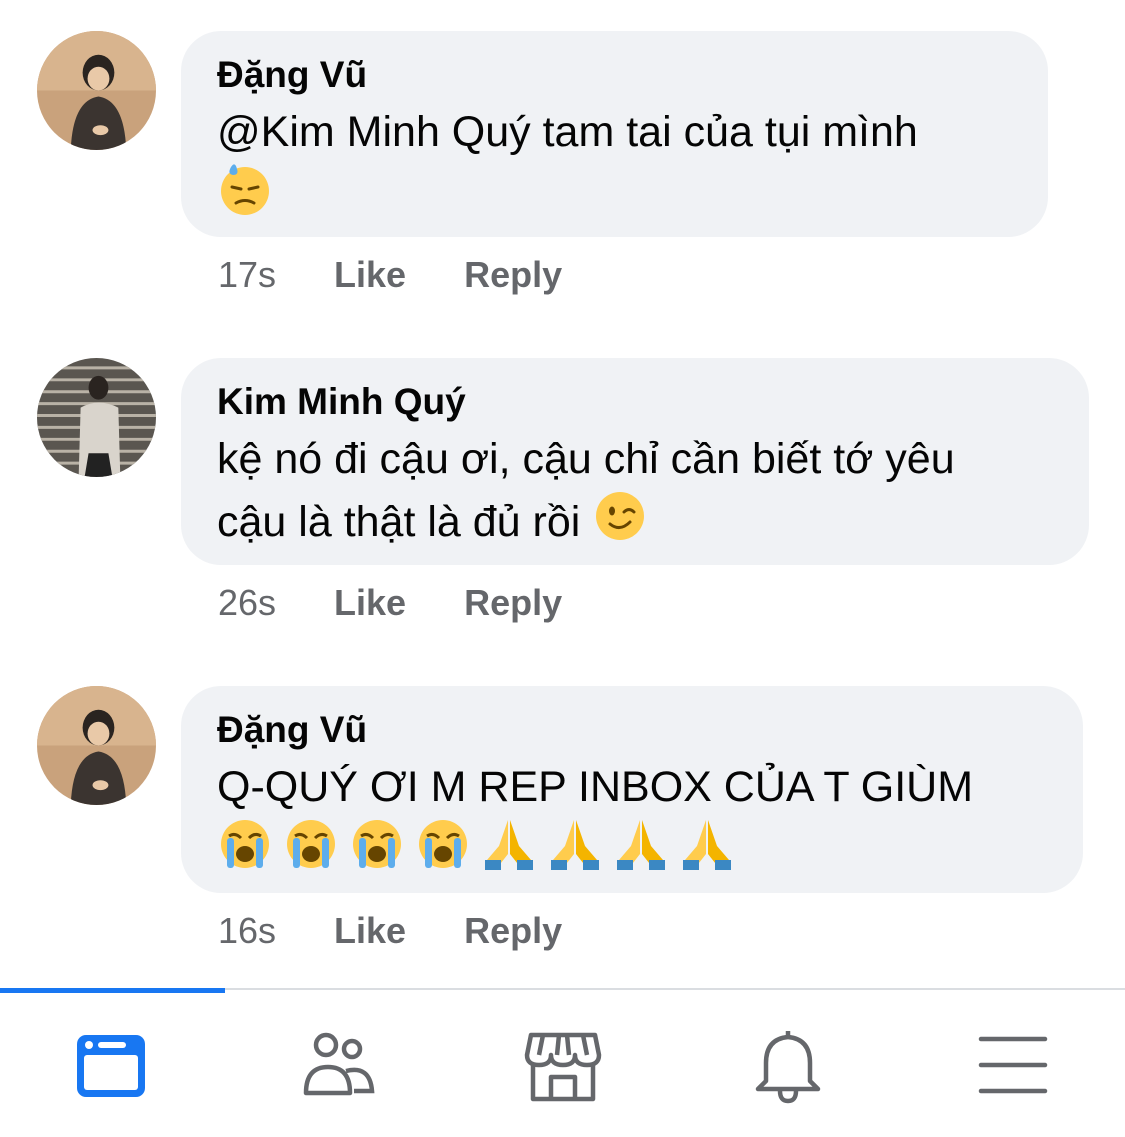 The width and height of the screenshot is (1125, 1137). I want to click on comment-text-line: cậu là thật là đủ rồi, so click(399, 522).